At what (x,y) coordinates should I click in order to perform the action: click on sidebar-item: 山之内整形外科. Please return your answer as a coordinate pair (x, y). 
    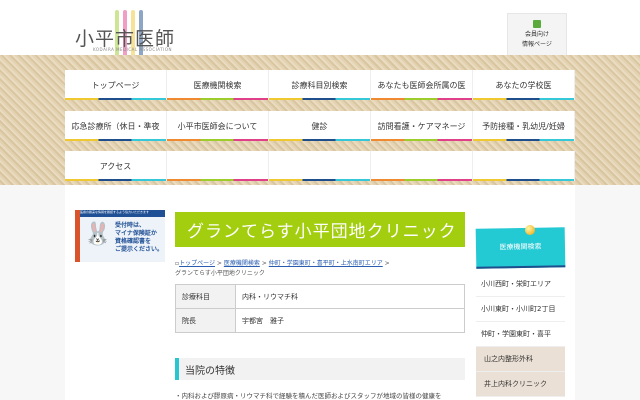
    Looking at the image, I should click on (520, 359).